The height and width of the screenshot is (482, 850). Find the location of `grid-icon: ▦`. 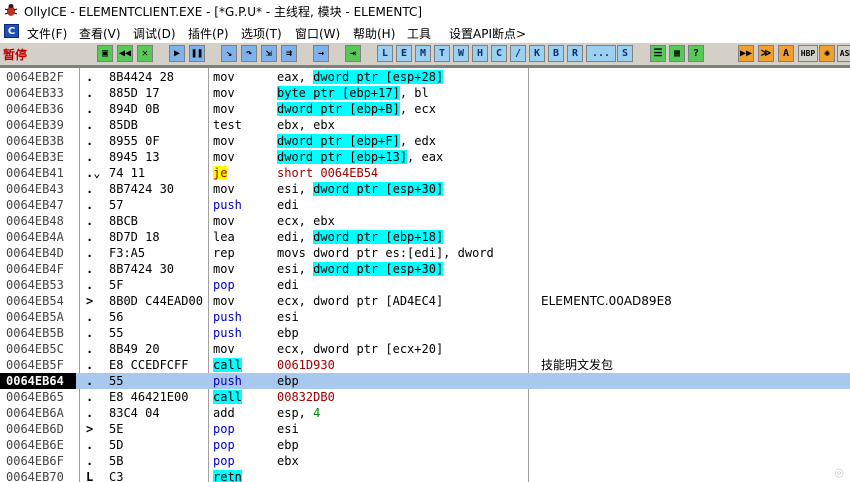

grid-icon: ▦ is located at coordinates (677, 53).